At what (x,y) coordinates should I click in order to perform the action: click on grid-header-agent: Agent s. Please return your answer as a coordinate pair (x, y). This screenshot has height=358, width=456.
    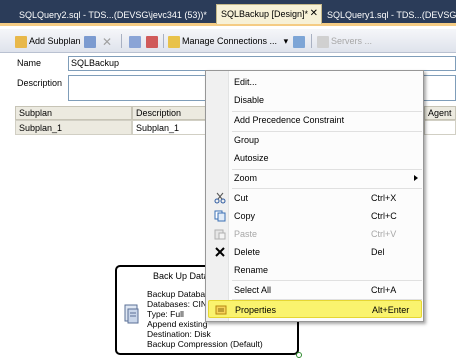
    Looking at the image, I should click on (440, 118).